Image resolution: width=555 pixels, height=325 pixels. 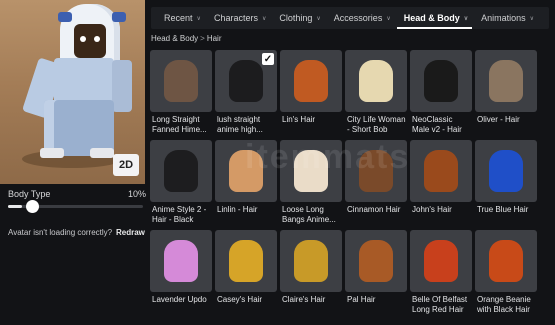 I want to click on item-name: Oliver - Hair, so click(x=498, y=119).